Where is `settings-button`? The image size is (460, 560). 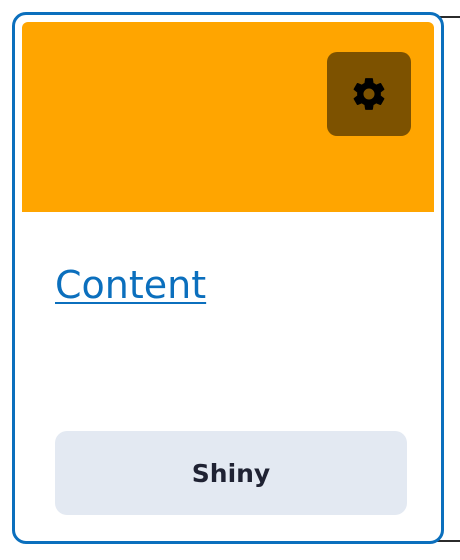 settings-button is located at coordinates (369, 94).